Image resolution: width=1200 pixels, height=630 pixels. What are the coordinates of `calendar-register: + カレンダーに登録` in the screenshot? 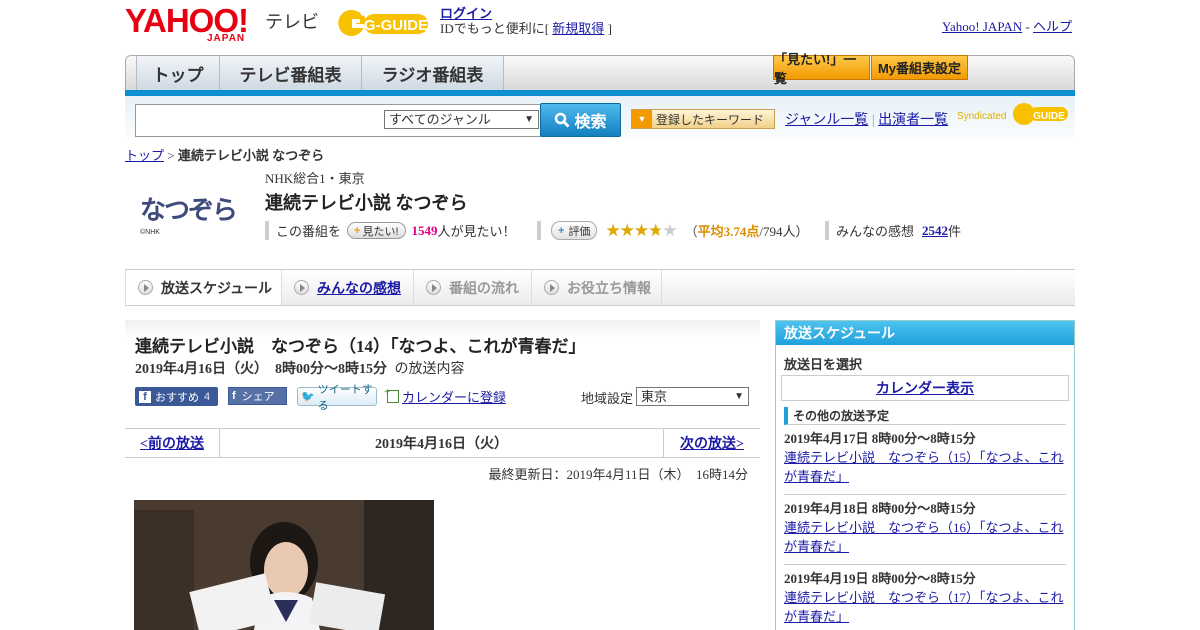 It's located at (445, 396).